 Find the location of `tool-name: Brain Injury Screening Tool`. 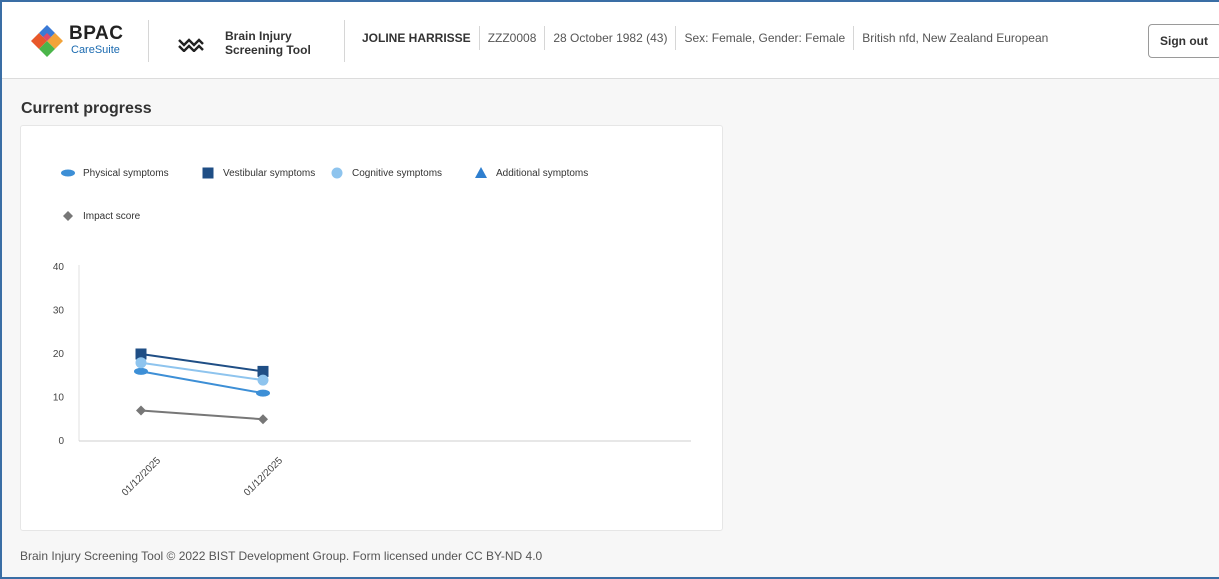

tool-name: Brain Injury Screening Tool is located at coordinates (285, 43).